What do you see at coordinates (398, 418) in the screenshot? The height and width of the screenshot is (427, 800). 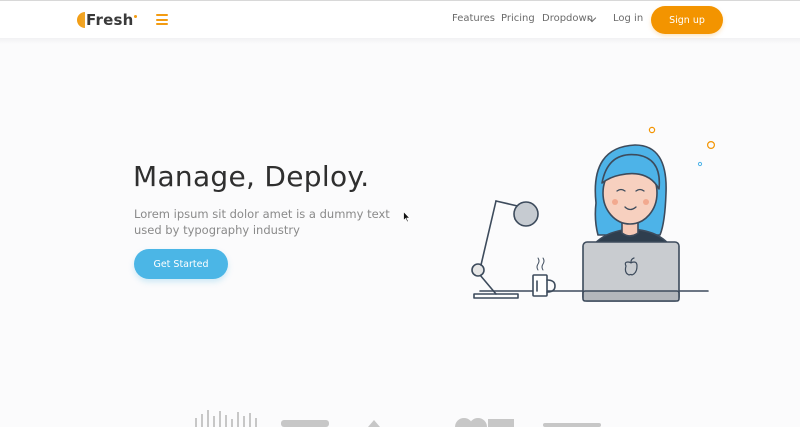 I see `partner-logos-strip` at bounding box center [398, 418].